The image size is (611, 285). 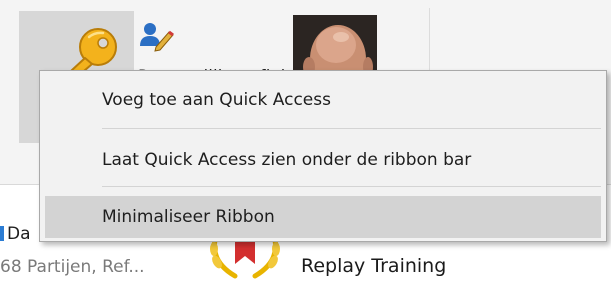 I want to click on user-edit-icon, so click(x=156, y=36).